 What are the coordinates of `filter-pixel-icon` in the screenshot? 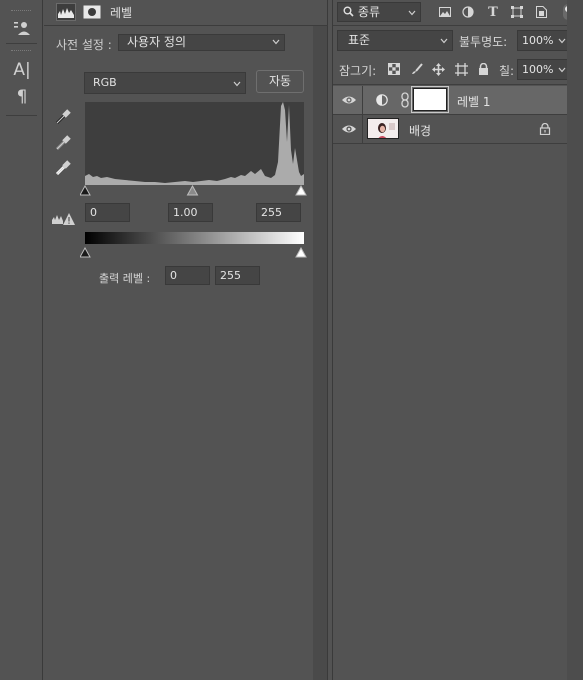 It's located at (445, 12).